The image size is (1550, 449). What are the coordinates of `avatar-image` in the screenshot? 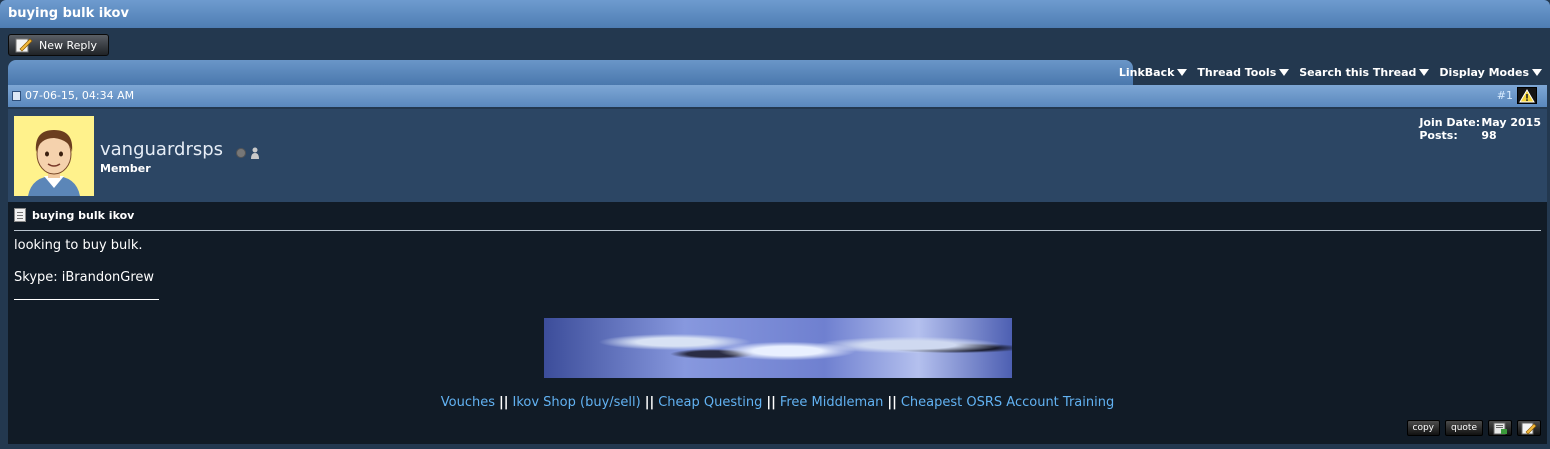 It's located at (54, 156).